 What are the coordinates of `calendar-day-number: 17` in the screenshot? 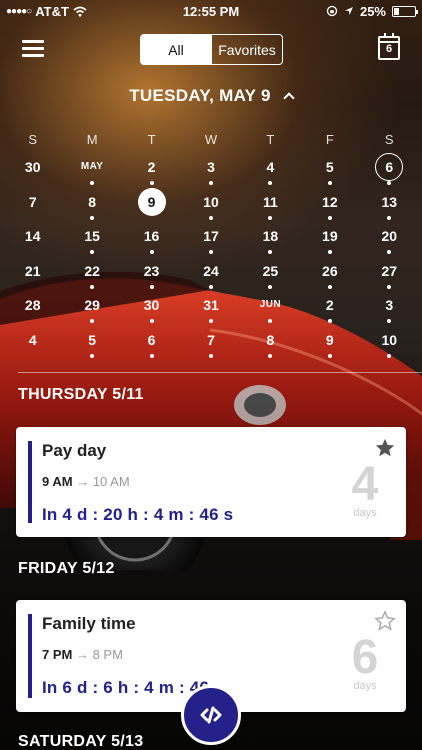 It's located at (211, 236).